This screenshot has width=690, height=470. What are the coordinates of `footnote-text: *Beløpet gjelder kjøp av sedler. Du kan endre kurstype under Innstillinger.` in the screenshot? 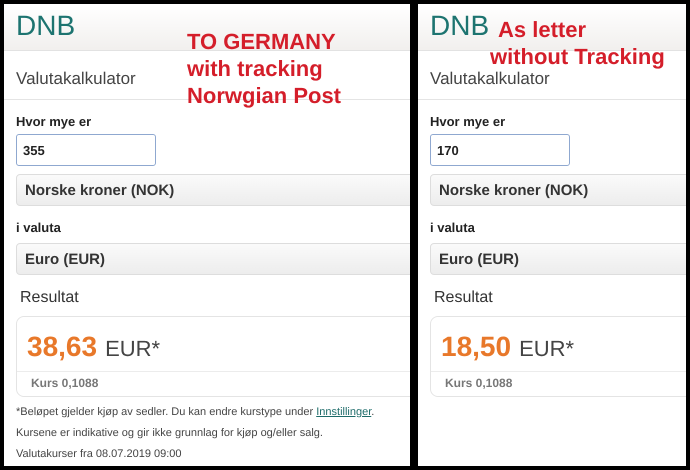 It's located at (196, 412).